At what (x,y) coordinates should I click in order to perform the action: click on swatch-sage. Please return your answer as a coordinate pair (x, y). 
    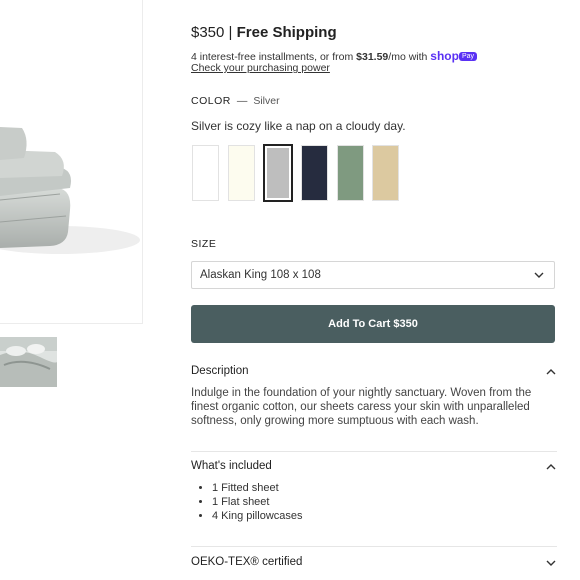
    Looking at the image, I should click on (350, 173).